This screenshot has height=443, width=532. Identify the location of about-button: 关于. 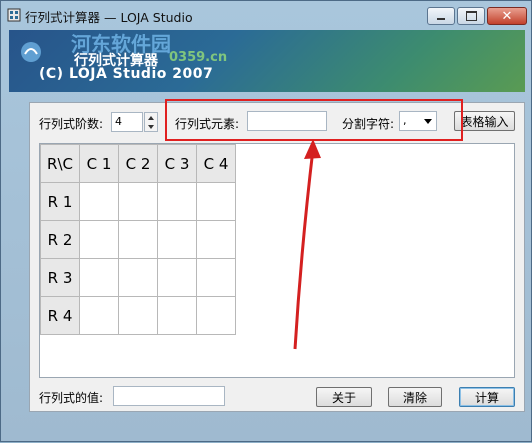
(344, 397).